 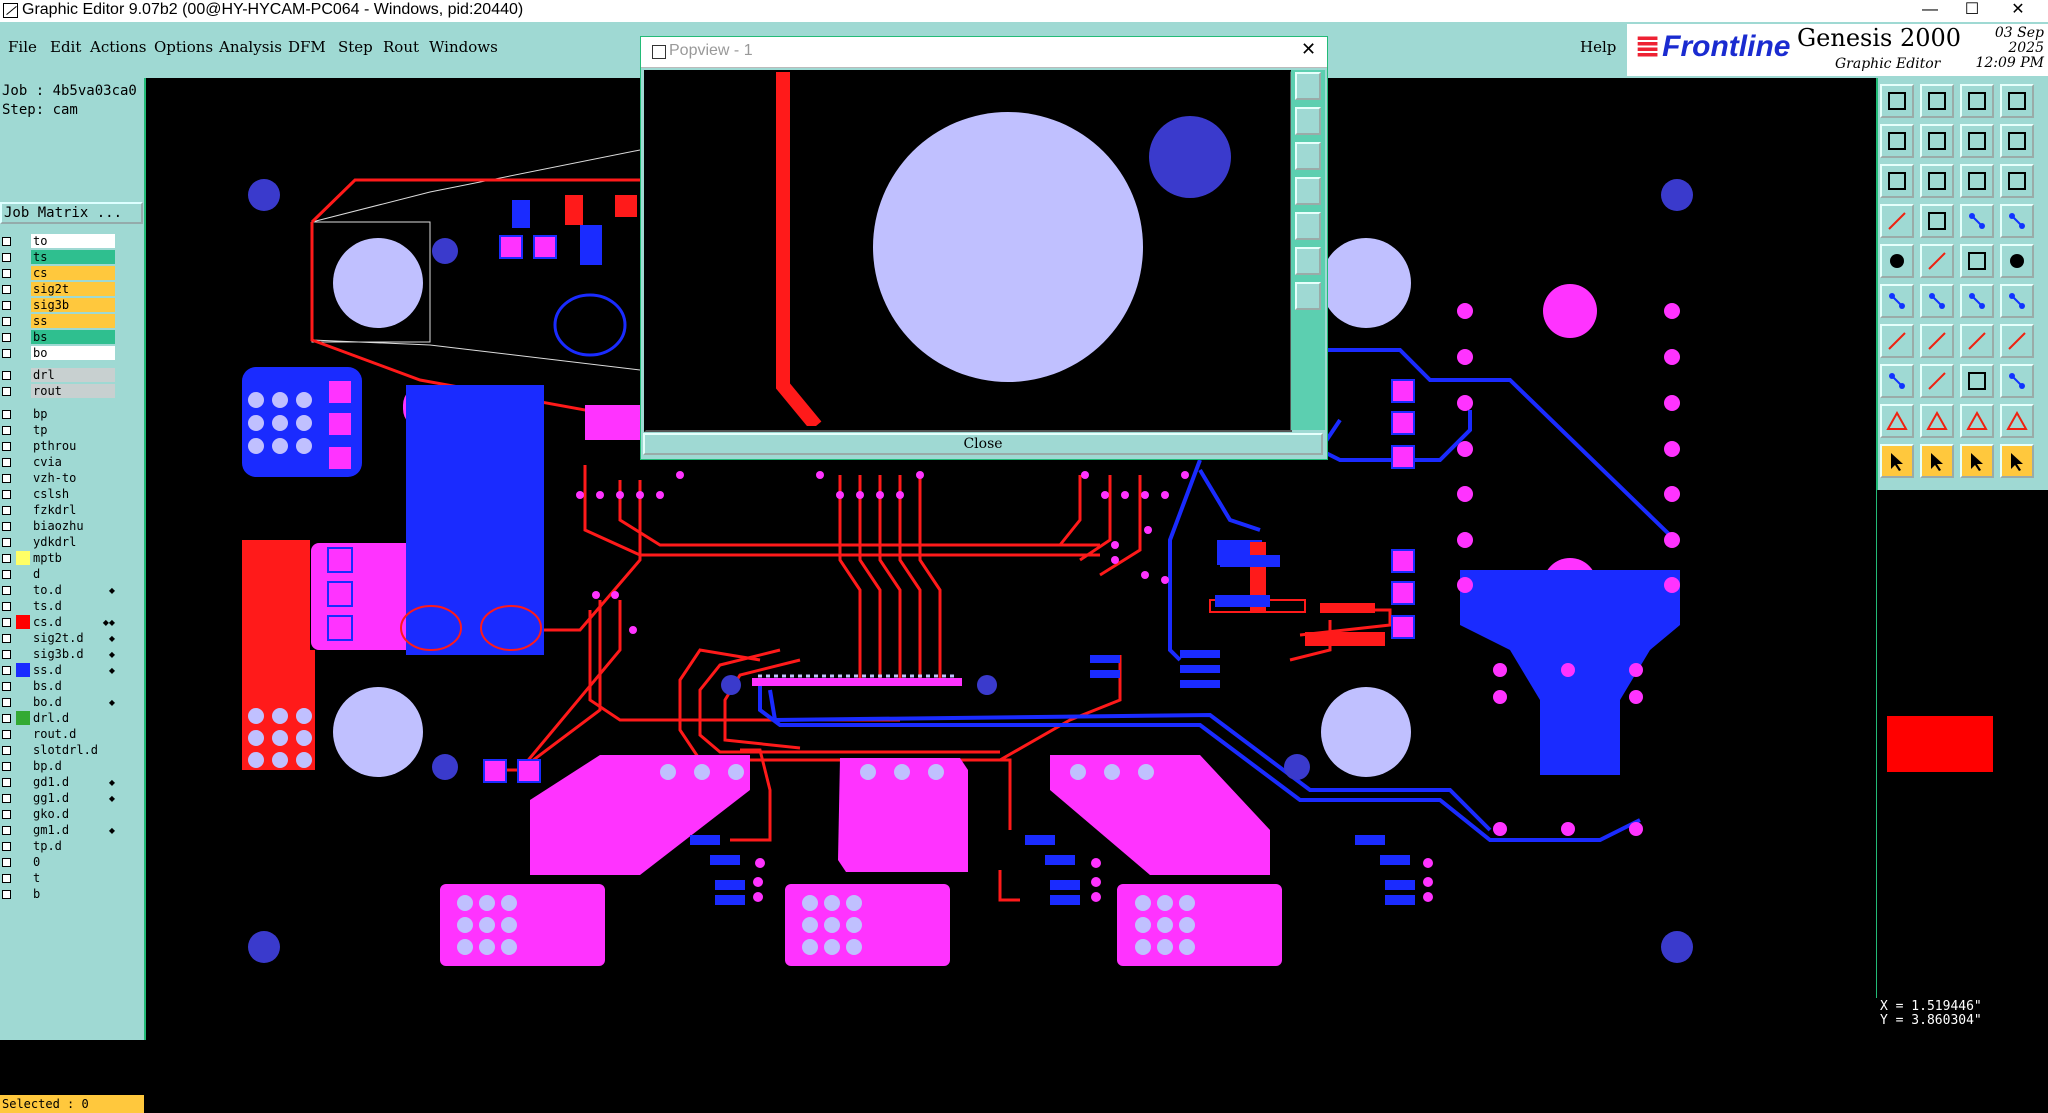 What do you see at coordinates (73, 638) in the screenshot?
I see `layer-name: sig2t.d` at bounding box center [73, 638].